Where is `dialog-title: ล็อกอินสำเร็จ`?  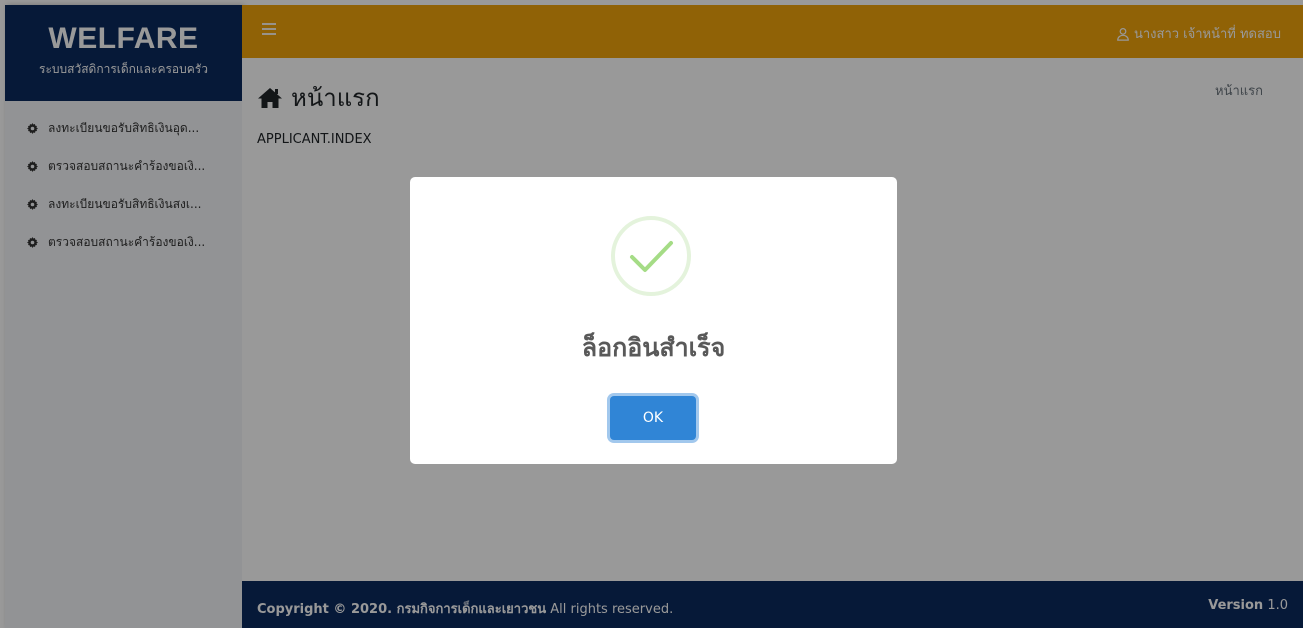 dialog-title: ล็อกอินสำเร็จ is located at coordinates (653, 347).